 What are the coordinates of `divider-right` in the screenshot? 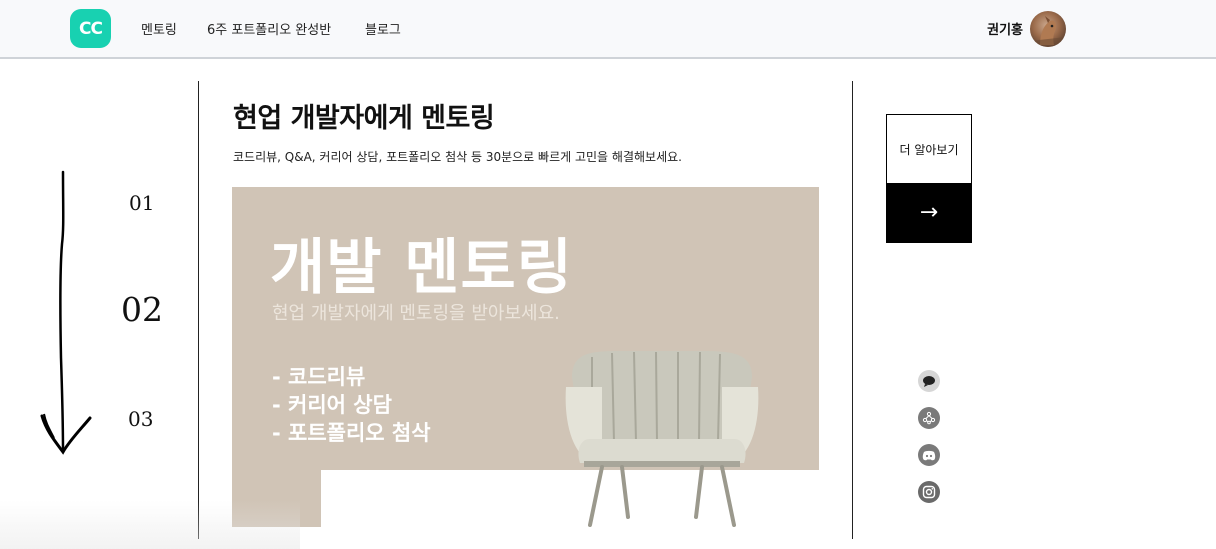 It's located at (852, 310).